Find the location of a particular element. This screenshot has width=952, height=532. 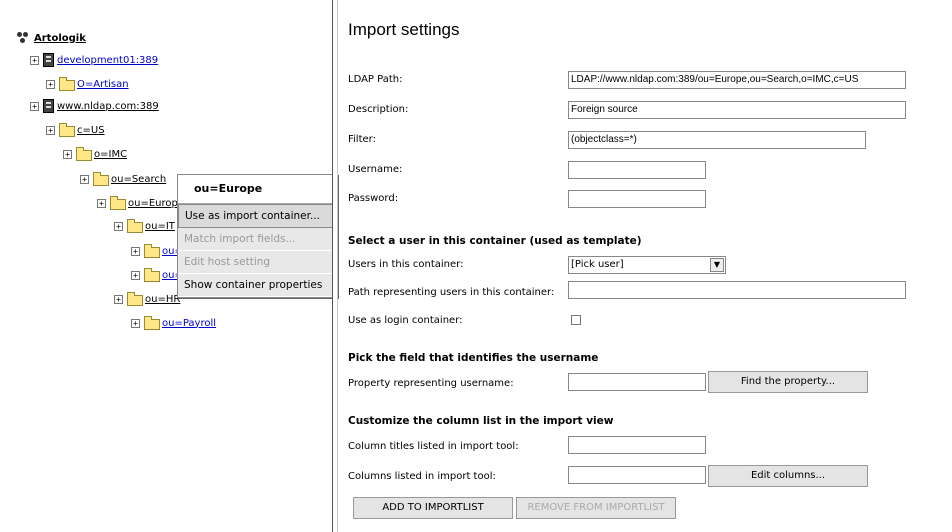

tree-node: + ou=HR is located at coordinates (147, 298).